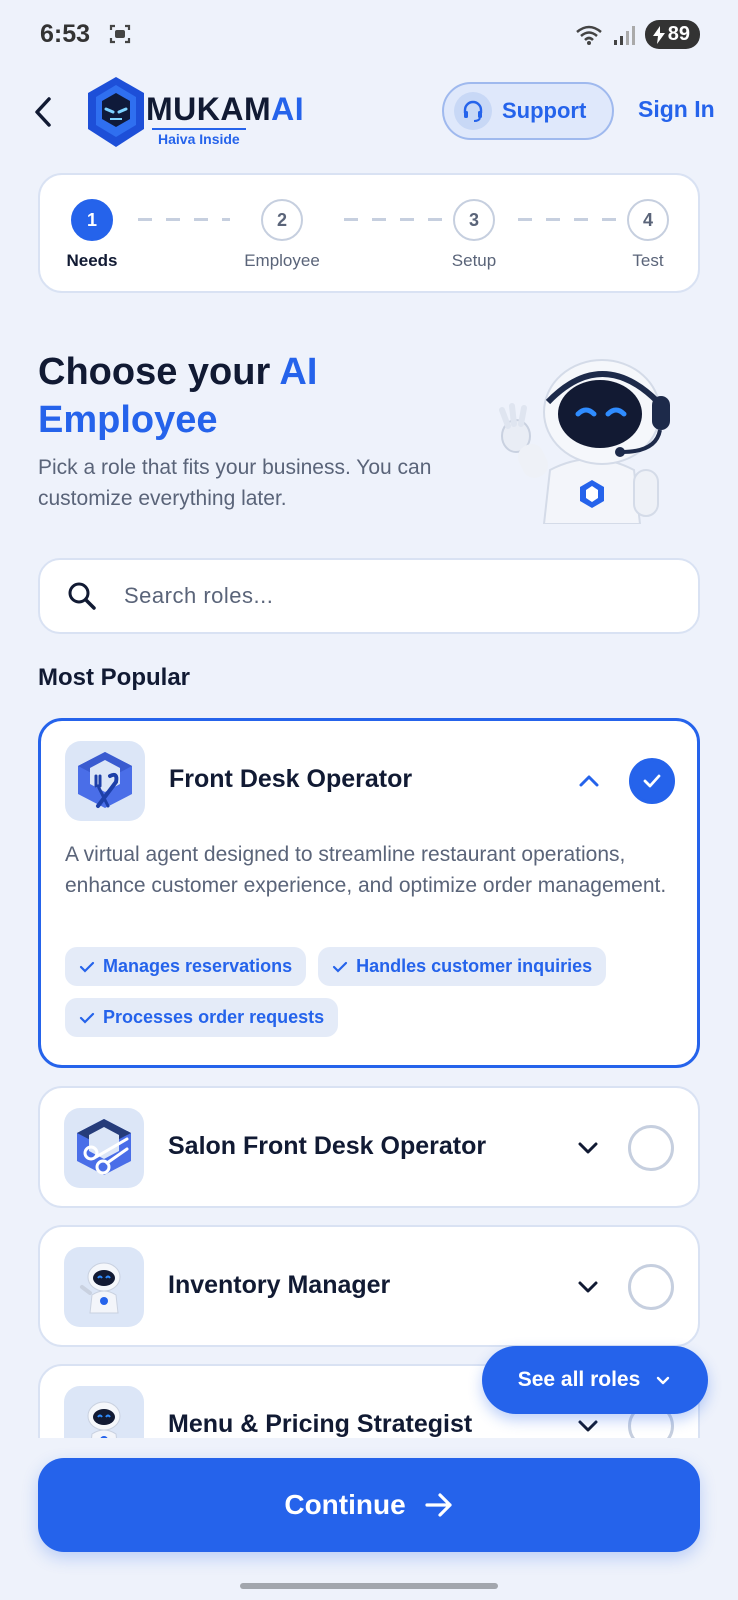 This screenshot has height=1600, width=738. I want to click on screen-record-icon, so click(120, 34).